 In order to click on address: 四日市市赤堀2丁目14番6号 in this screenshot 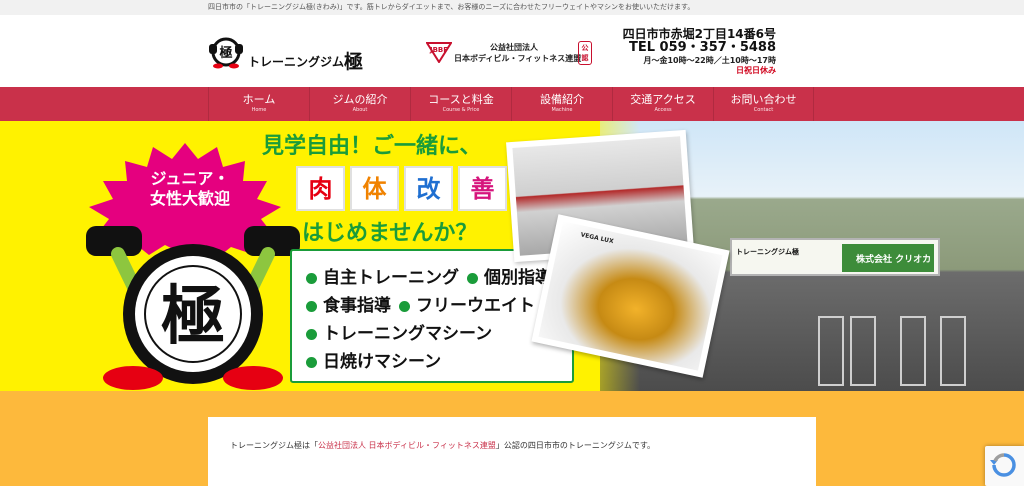, I will do `click(699, 34)`.